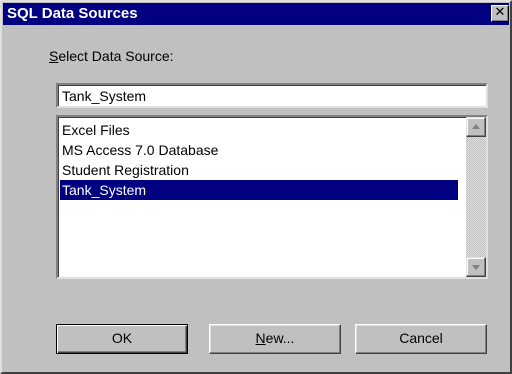 Image resolution: width=512 pixels, height=374 pixels. What do you see at coordinates (260, 338) in the screenshot?
I see `new-button-accelerator: N` at bounding box center [260, 338].